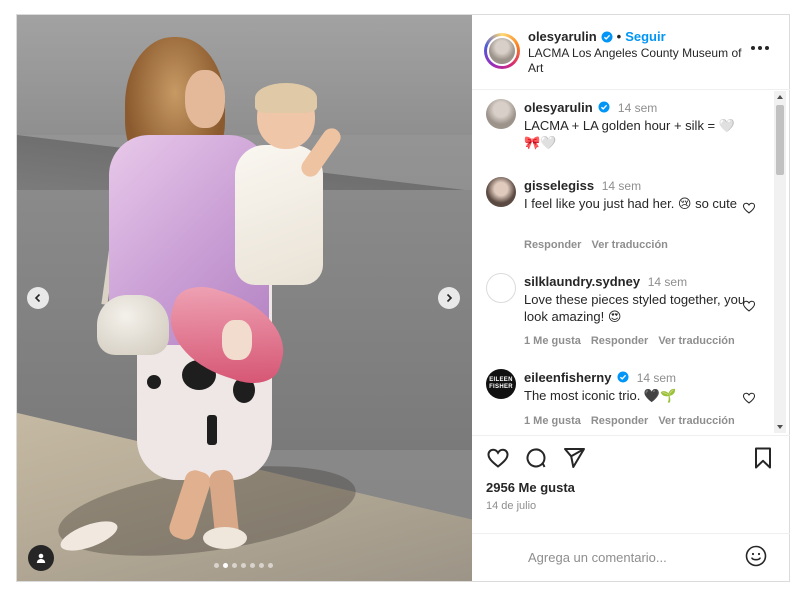 The image size is (800, 595). I want to click on user-tag-button, so click(41, 558).